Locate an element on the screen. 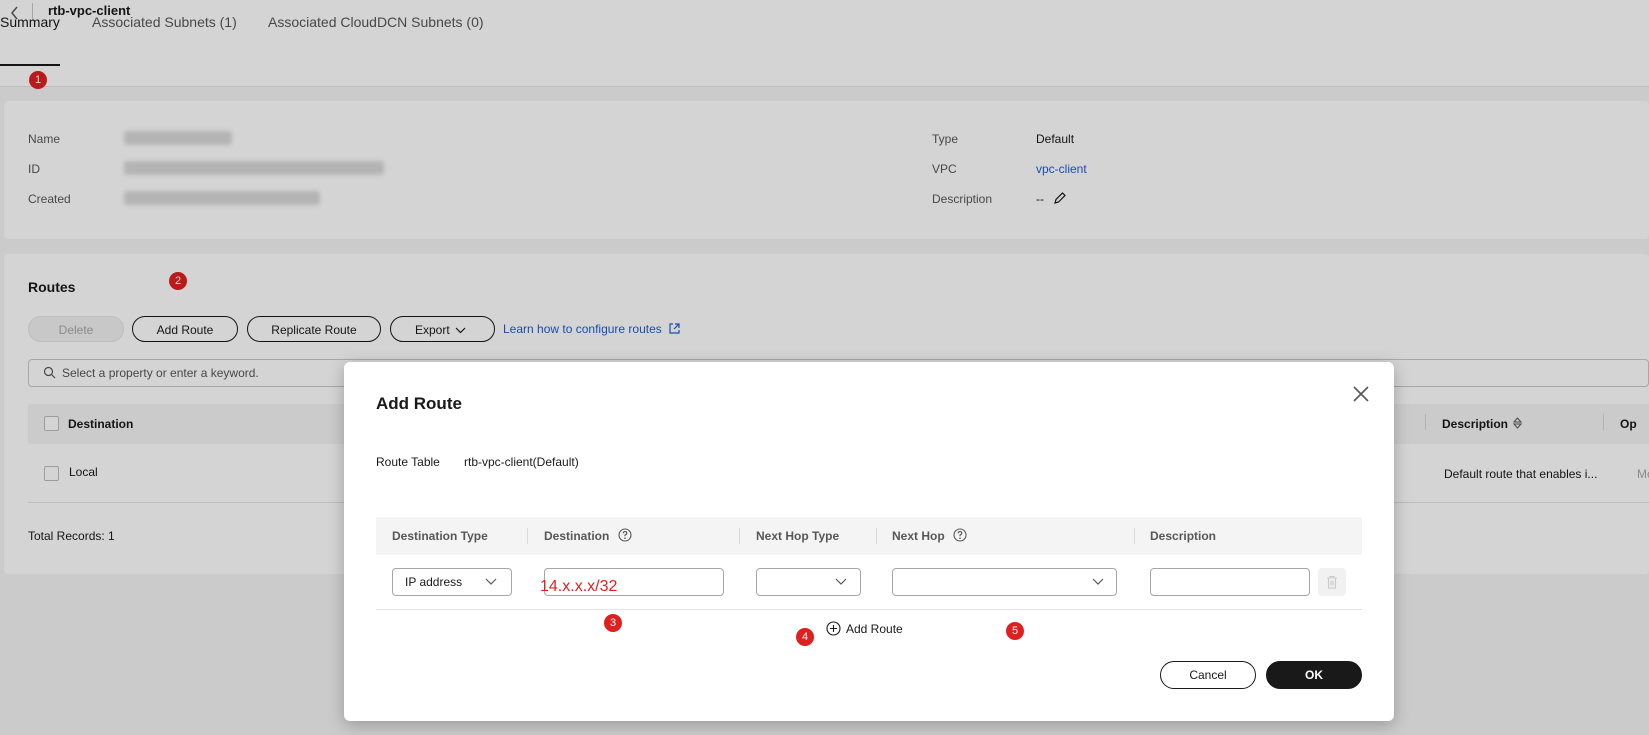 This screenshot has height=735, width=1649. step-marker-3: 3 is located at coordinates (613, 623).